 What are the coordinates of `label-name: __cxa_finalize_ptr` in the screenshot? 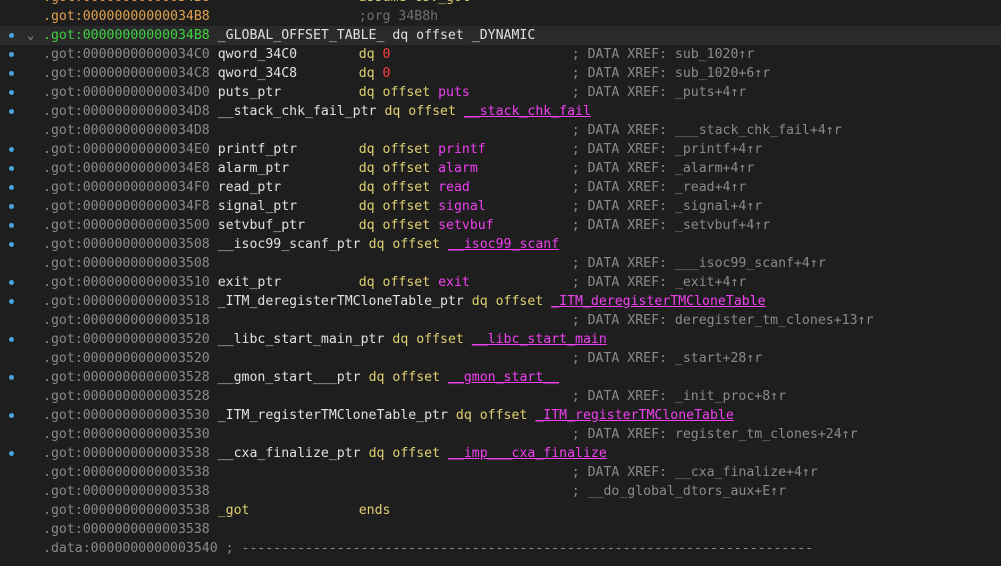 It's located at (289, 453).